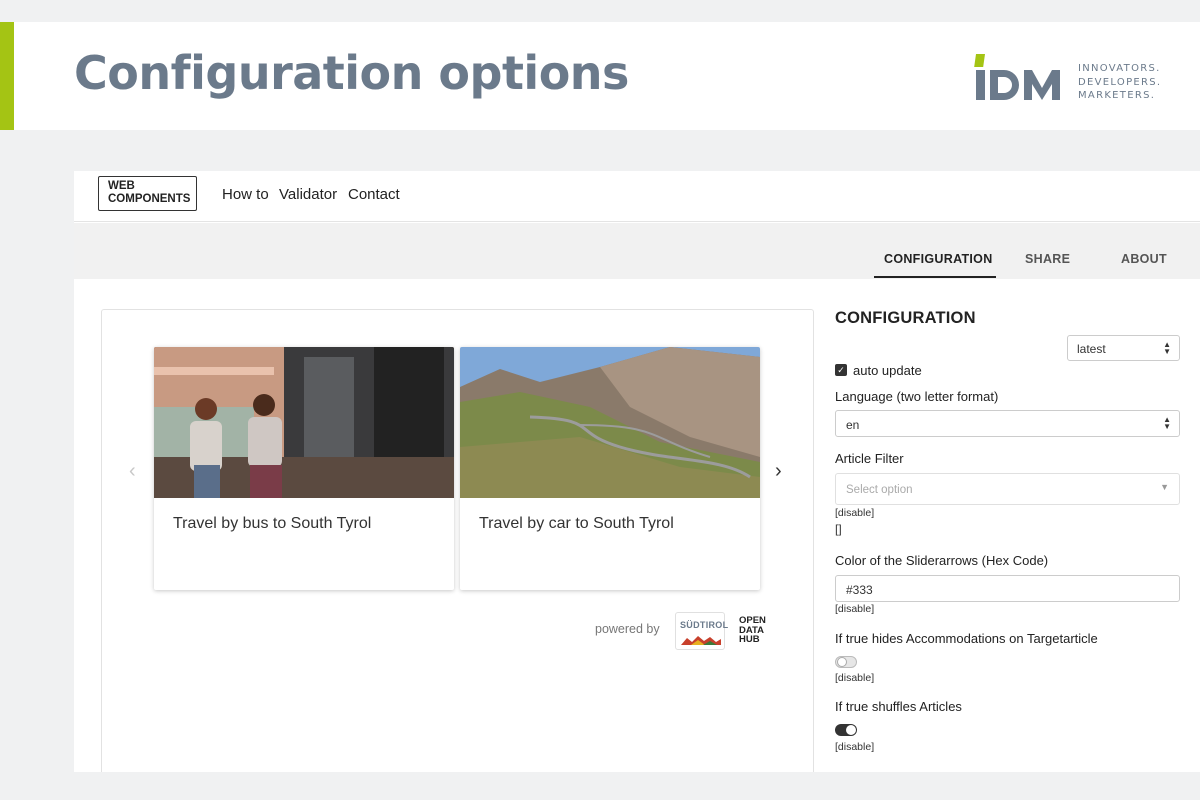  What do you see at coordinates (879, 490) in the screenshot?
I see `article-filter-placeholder: Select option` at bounding box center [879, 490].